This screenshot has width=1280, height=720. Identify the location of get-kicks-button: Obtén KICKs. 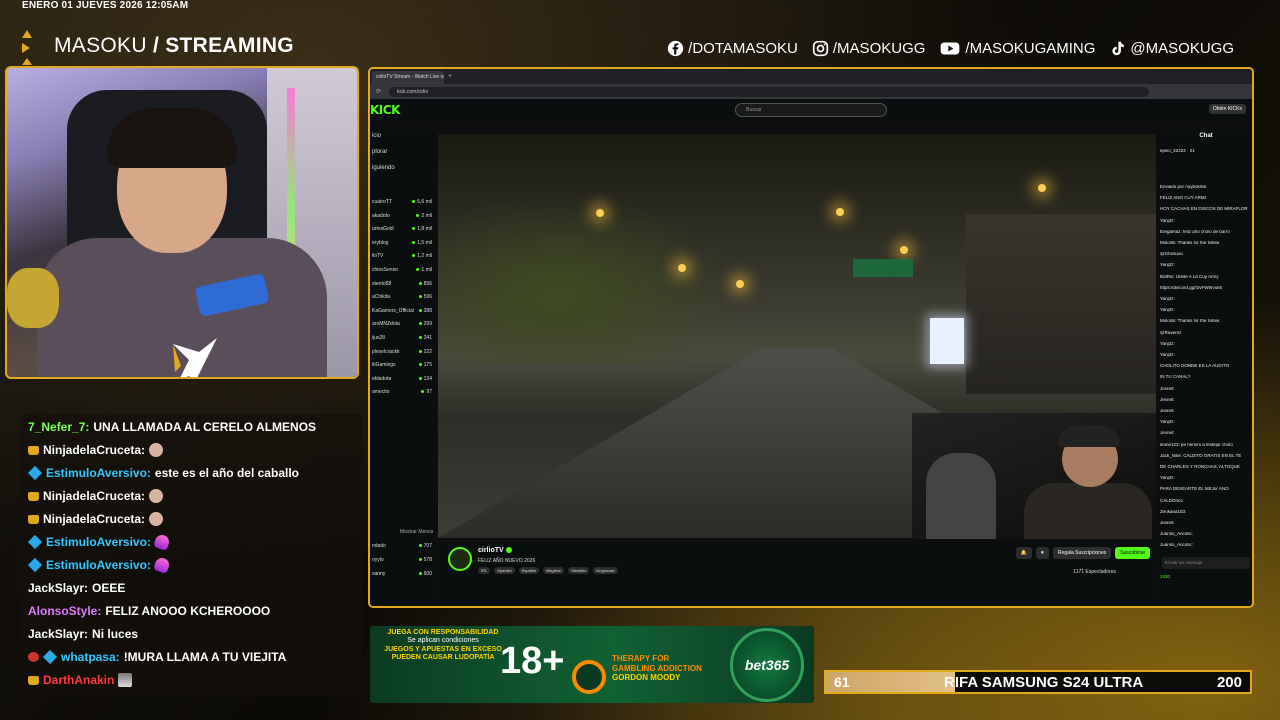
(1227, 109).